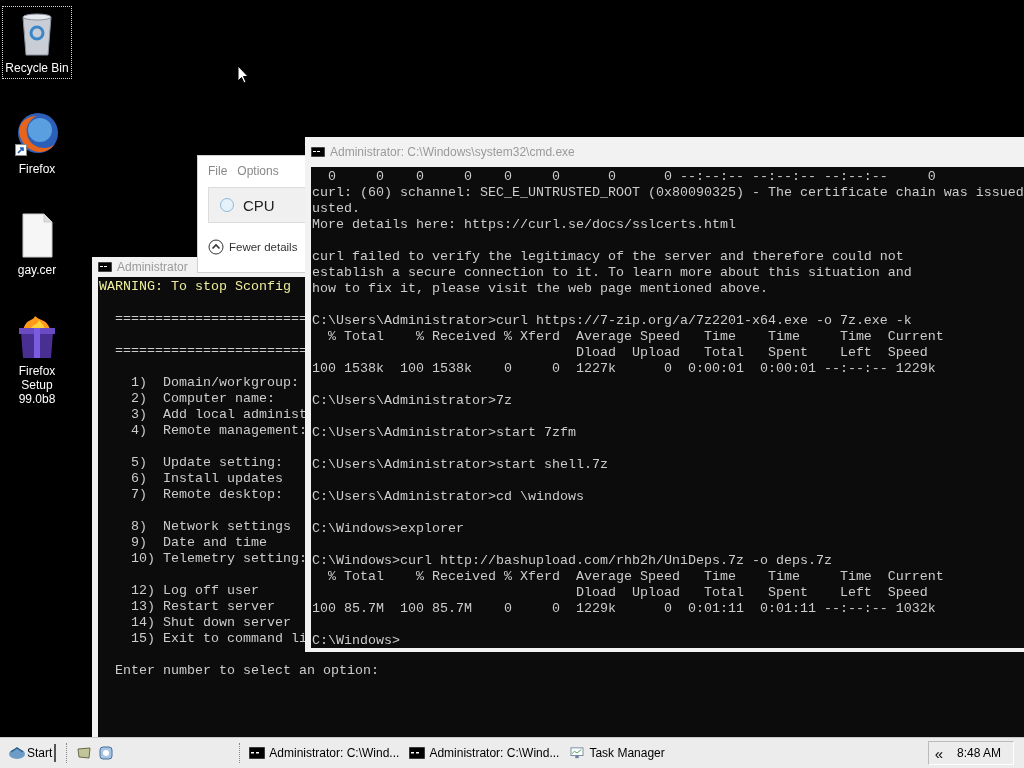 The image size is (1024, 768). What do you see at coordinates (412, 401) in the screenshot?
I see `console-line: C:\Users\Administrator>7z` at bounding box center [412, 401].